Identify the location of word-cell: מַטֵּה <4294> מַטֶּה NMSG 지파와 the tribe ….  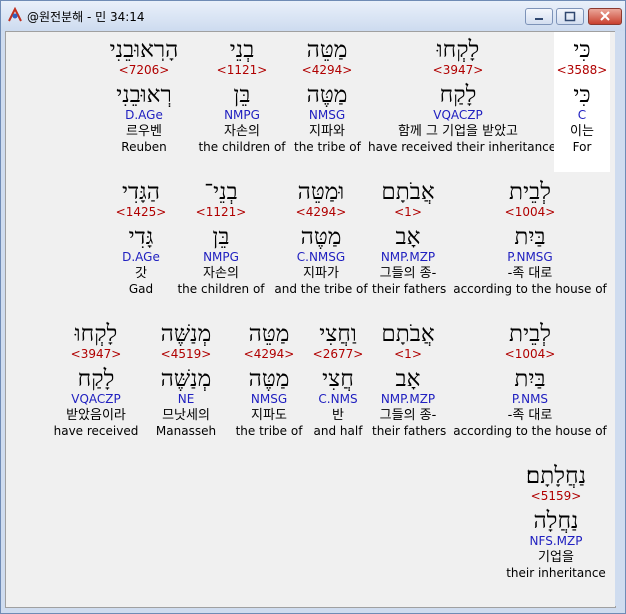
(327, 96).